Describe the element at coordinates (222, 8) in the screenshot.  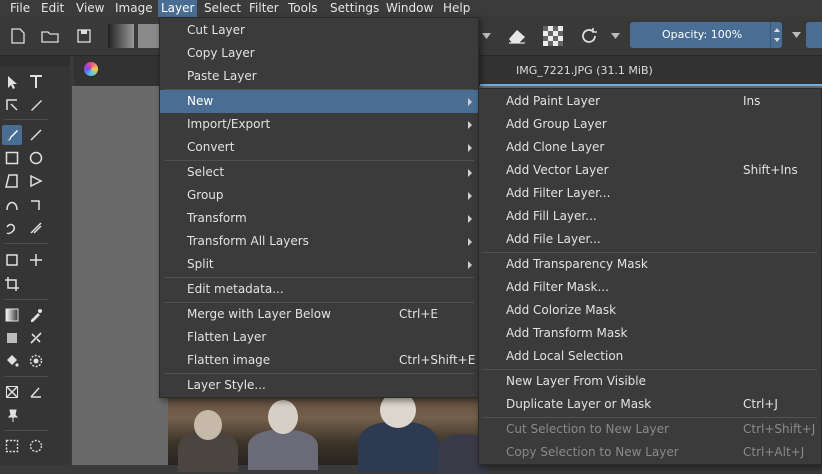
I see `menu-select: Select` at that location.